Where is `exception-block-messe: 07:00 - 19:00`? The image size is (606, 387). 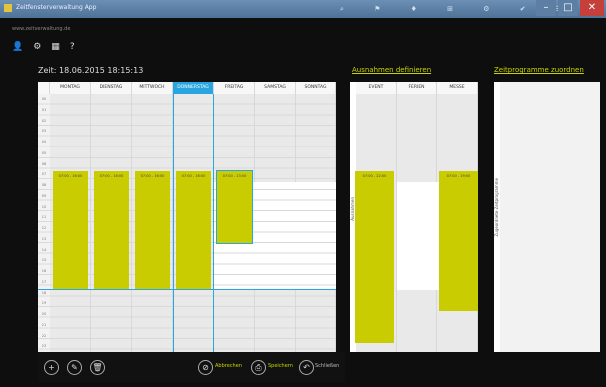
exception-block-messe: 07:00 - 19:00 is located at coordinates (458, 241).